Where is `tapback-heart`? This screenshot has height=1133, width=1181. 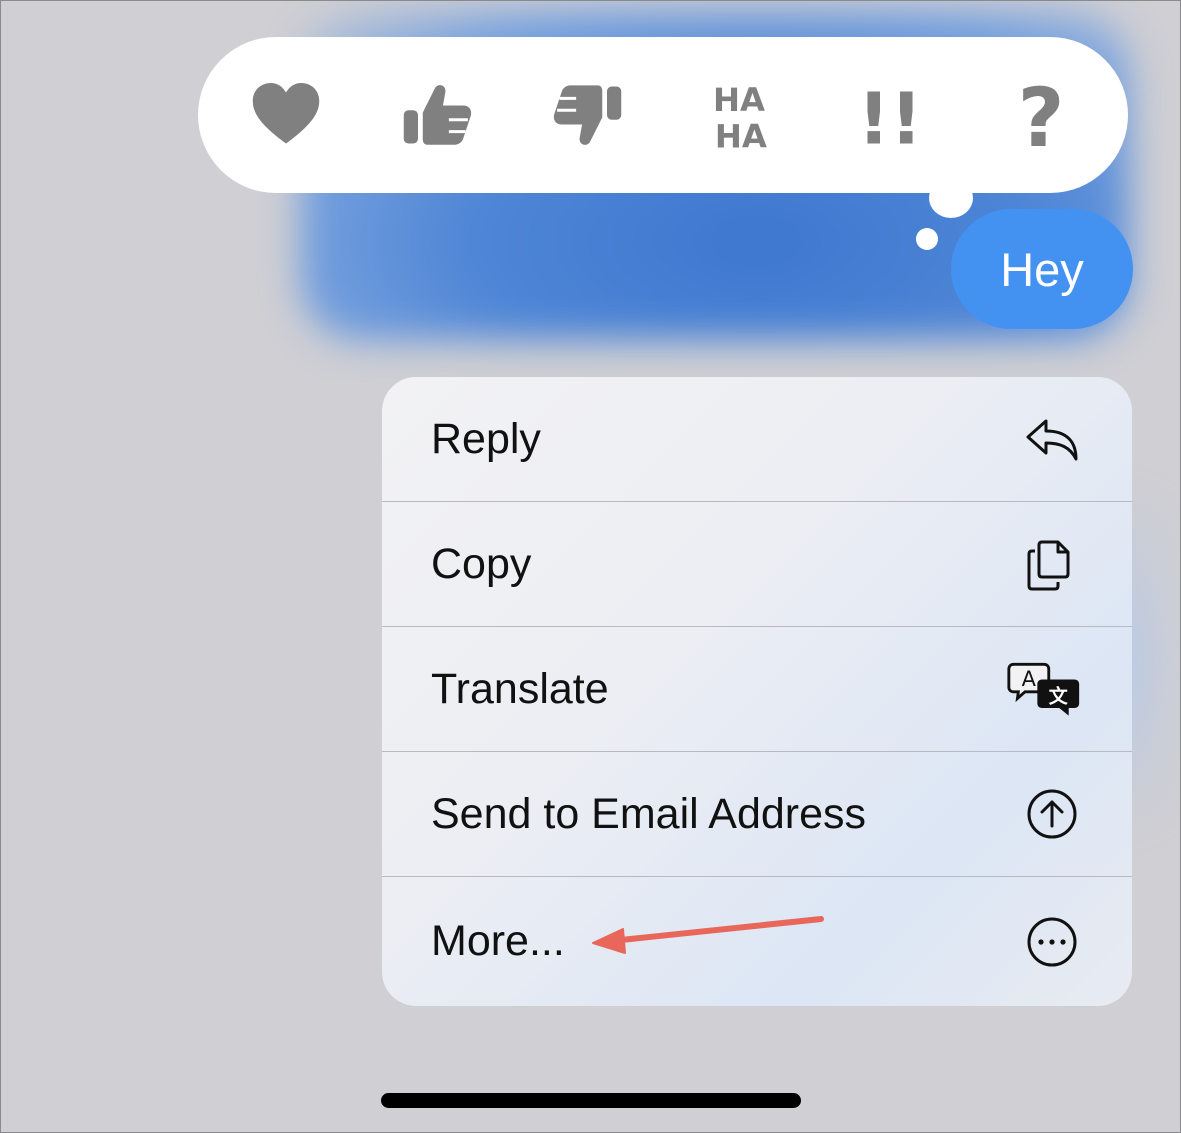
tapback-heart is located at coordinates (286, 115).